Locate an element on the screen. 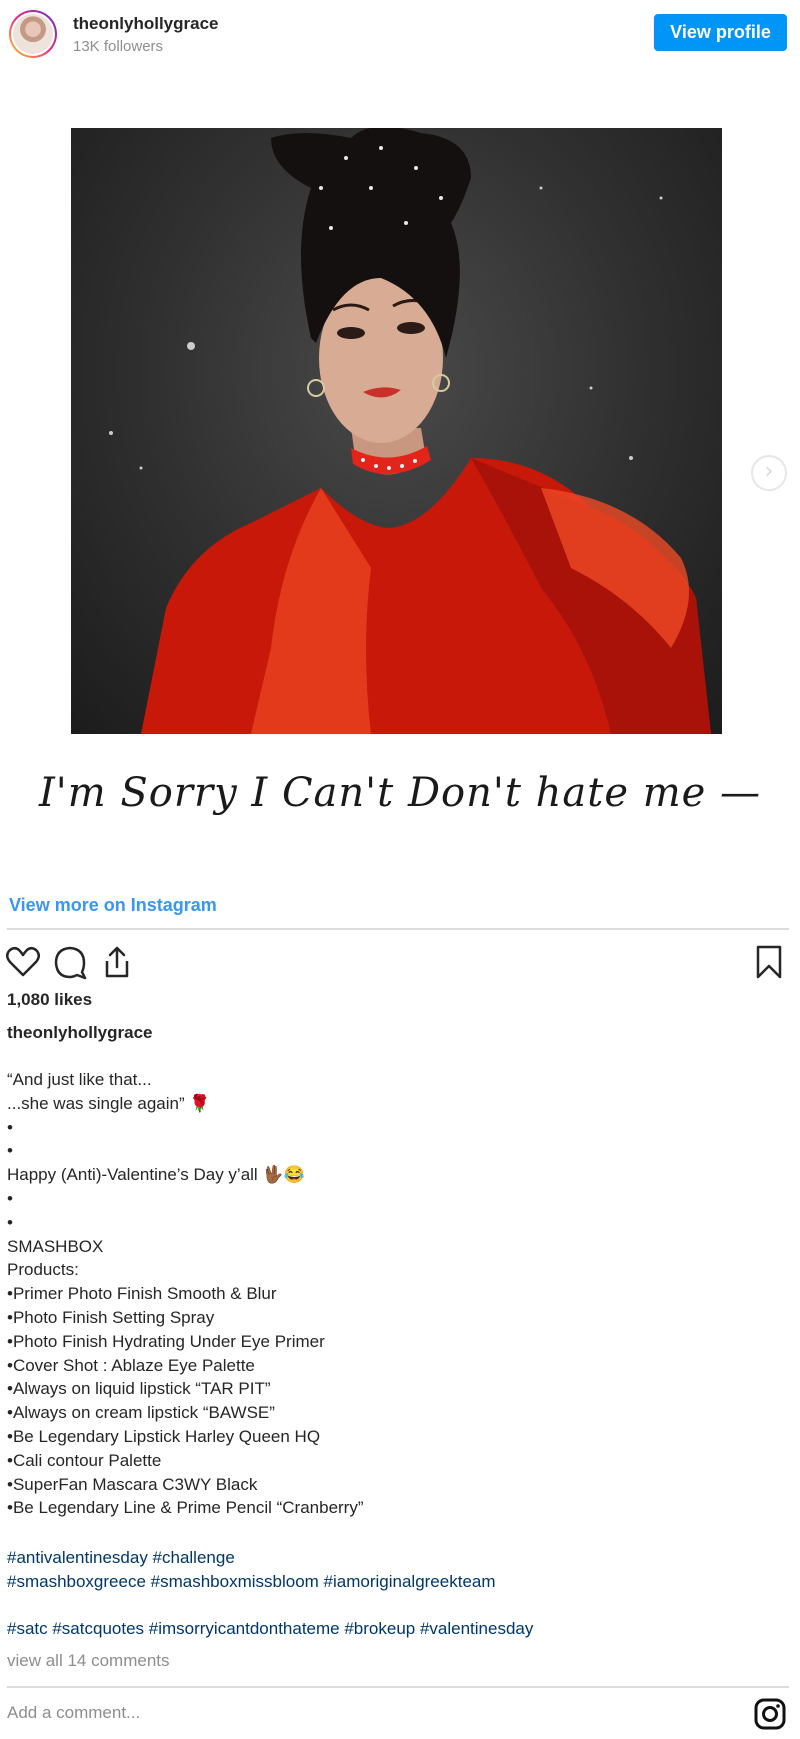 This screenshot has height=1739, width=800. view-comments-link: view all 14 comments is located at coordinates (88, 1661).